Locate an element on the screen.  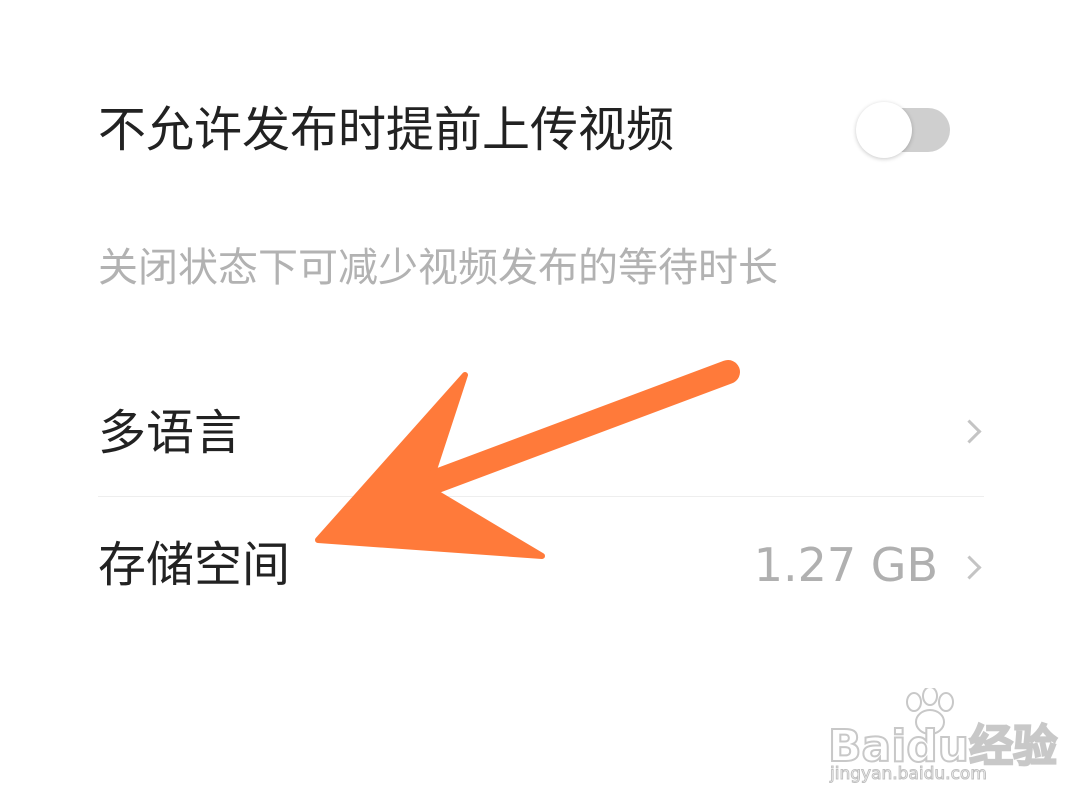
arrow-shaft is located at coordinates (573, 430).